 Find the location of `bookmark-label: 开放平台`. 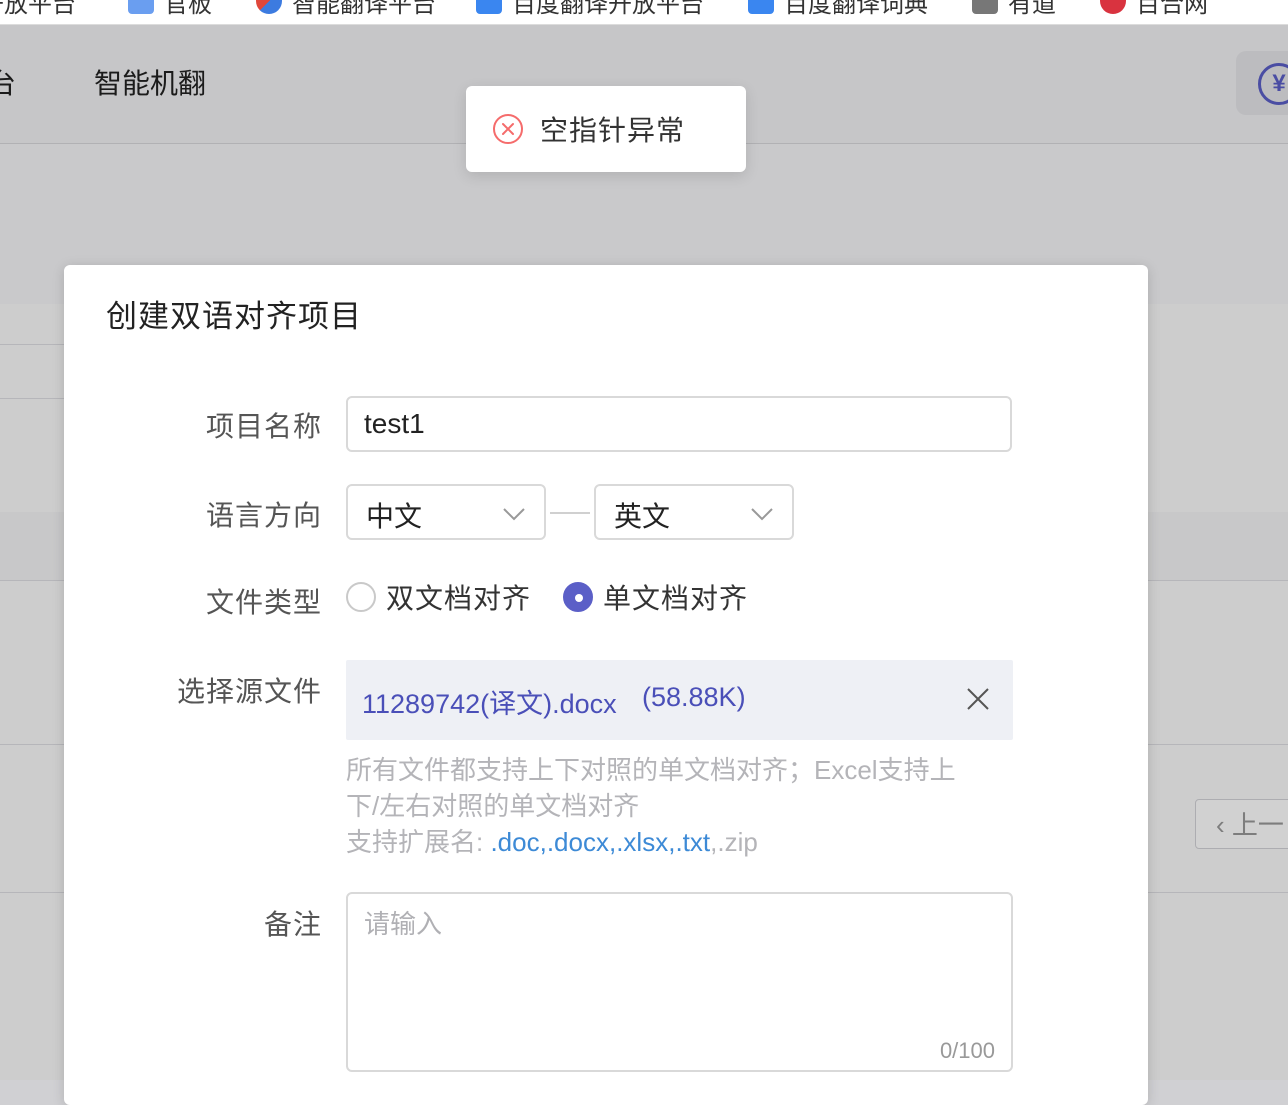

bookmark-label: 开放平台 is located at coordinates (38, 9).